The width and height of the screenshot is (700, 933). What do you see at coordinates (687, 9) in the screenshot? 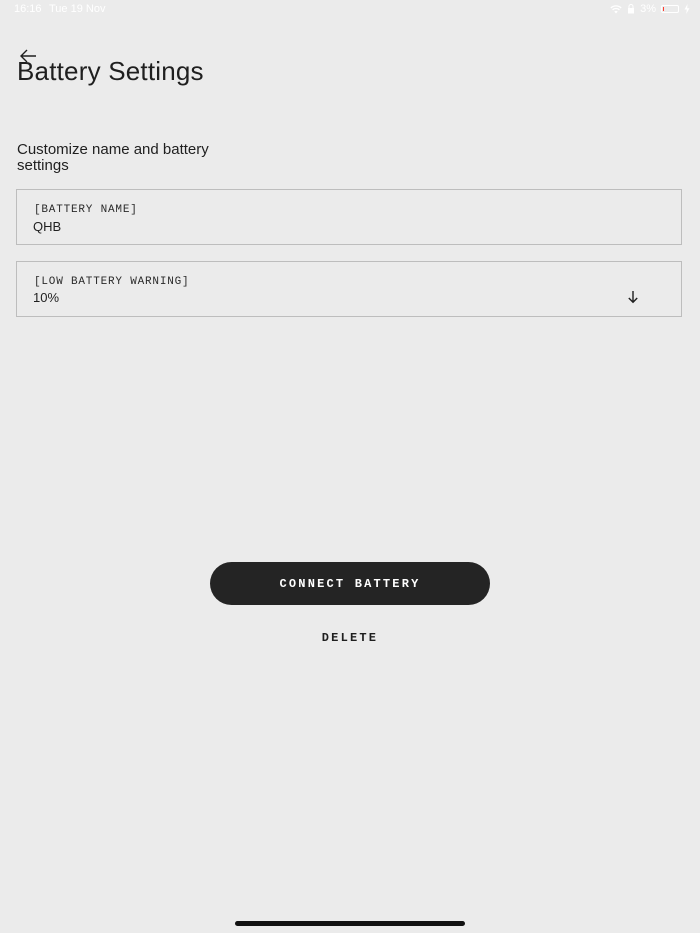
I see `charging-bolt-icon` at bounding box center [687, 9].